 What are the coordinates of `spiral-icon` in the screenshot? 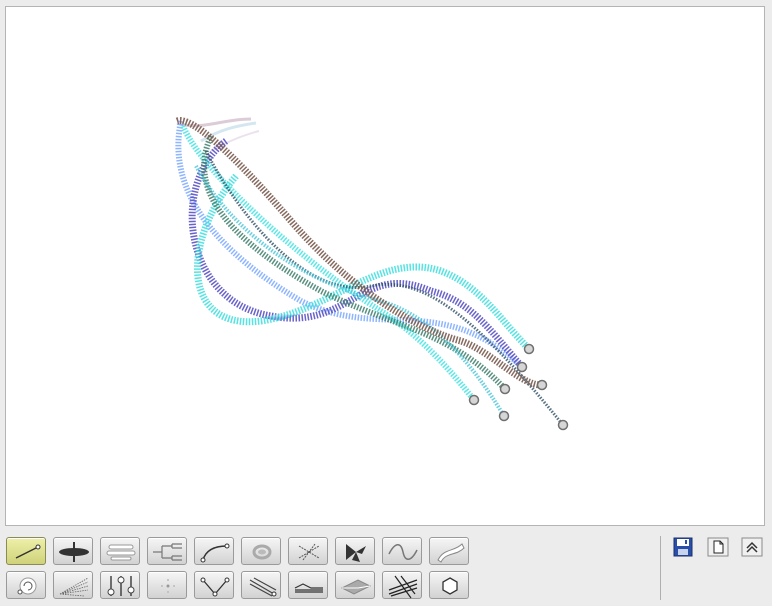 It's located at (27, 586).